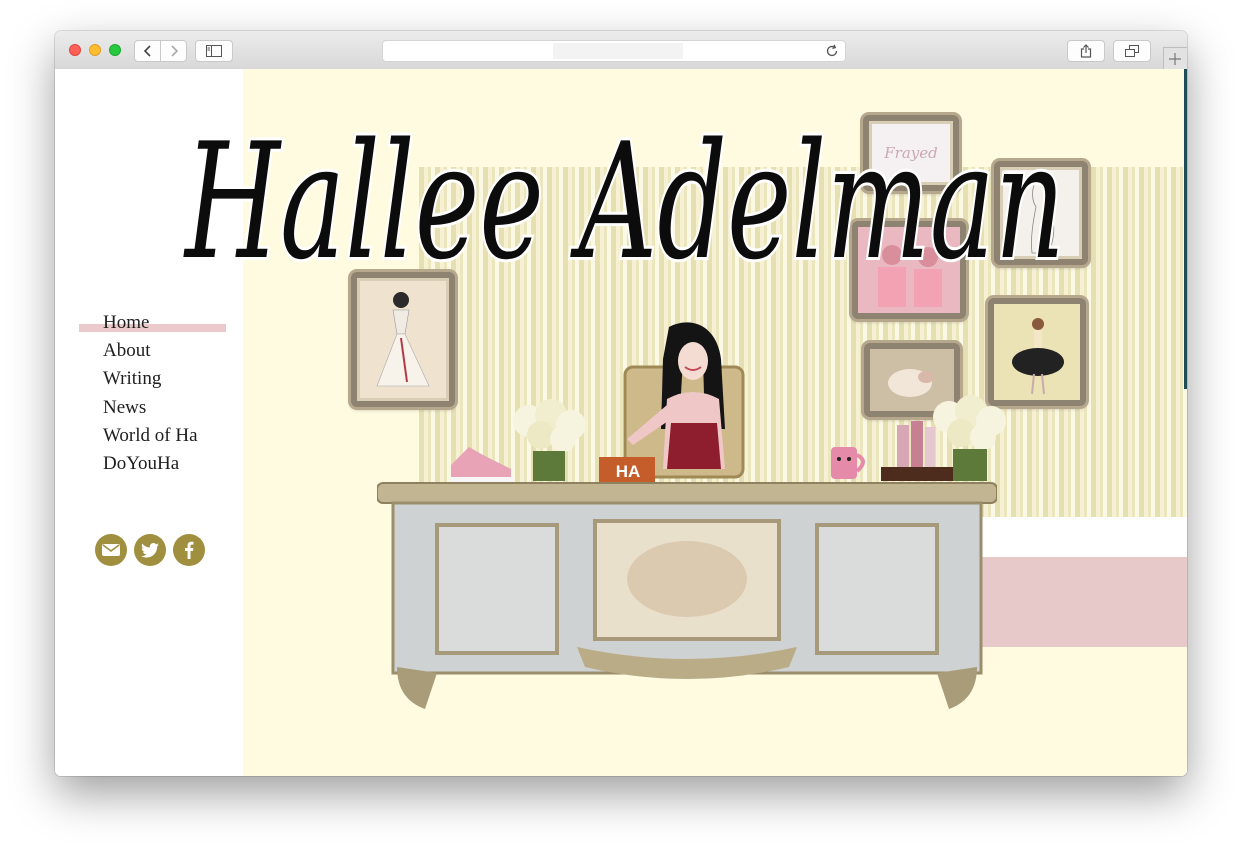  I want to click on address-bar, so click(614, 51).